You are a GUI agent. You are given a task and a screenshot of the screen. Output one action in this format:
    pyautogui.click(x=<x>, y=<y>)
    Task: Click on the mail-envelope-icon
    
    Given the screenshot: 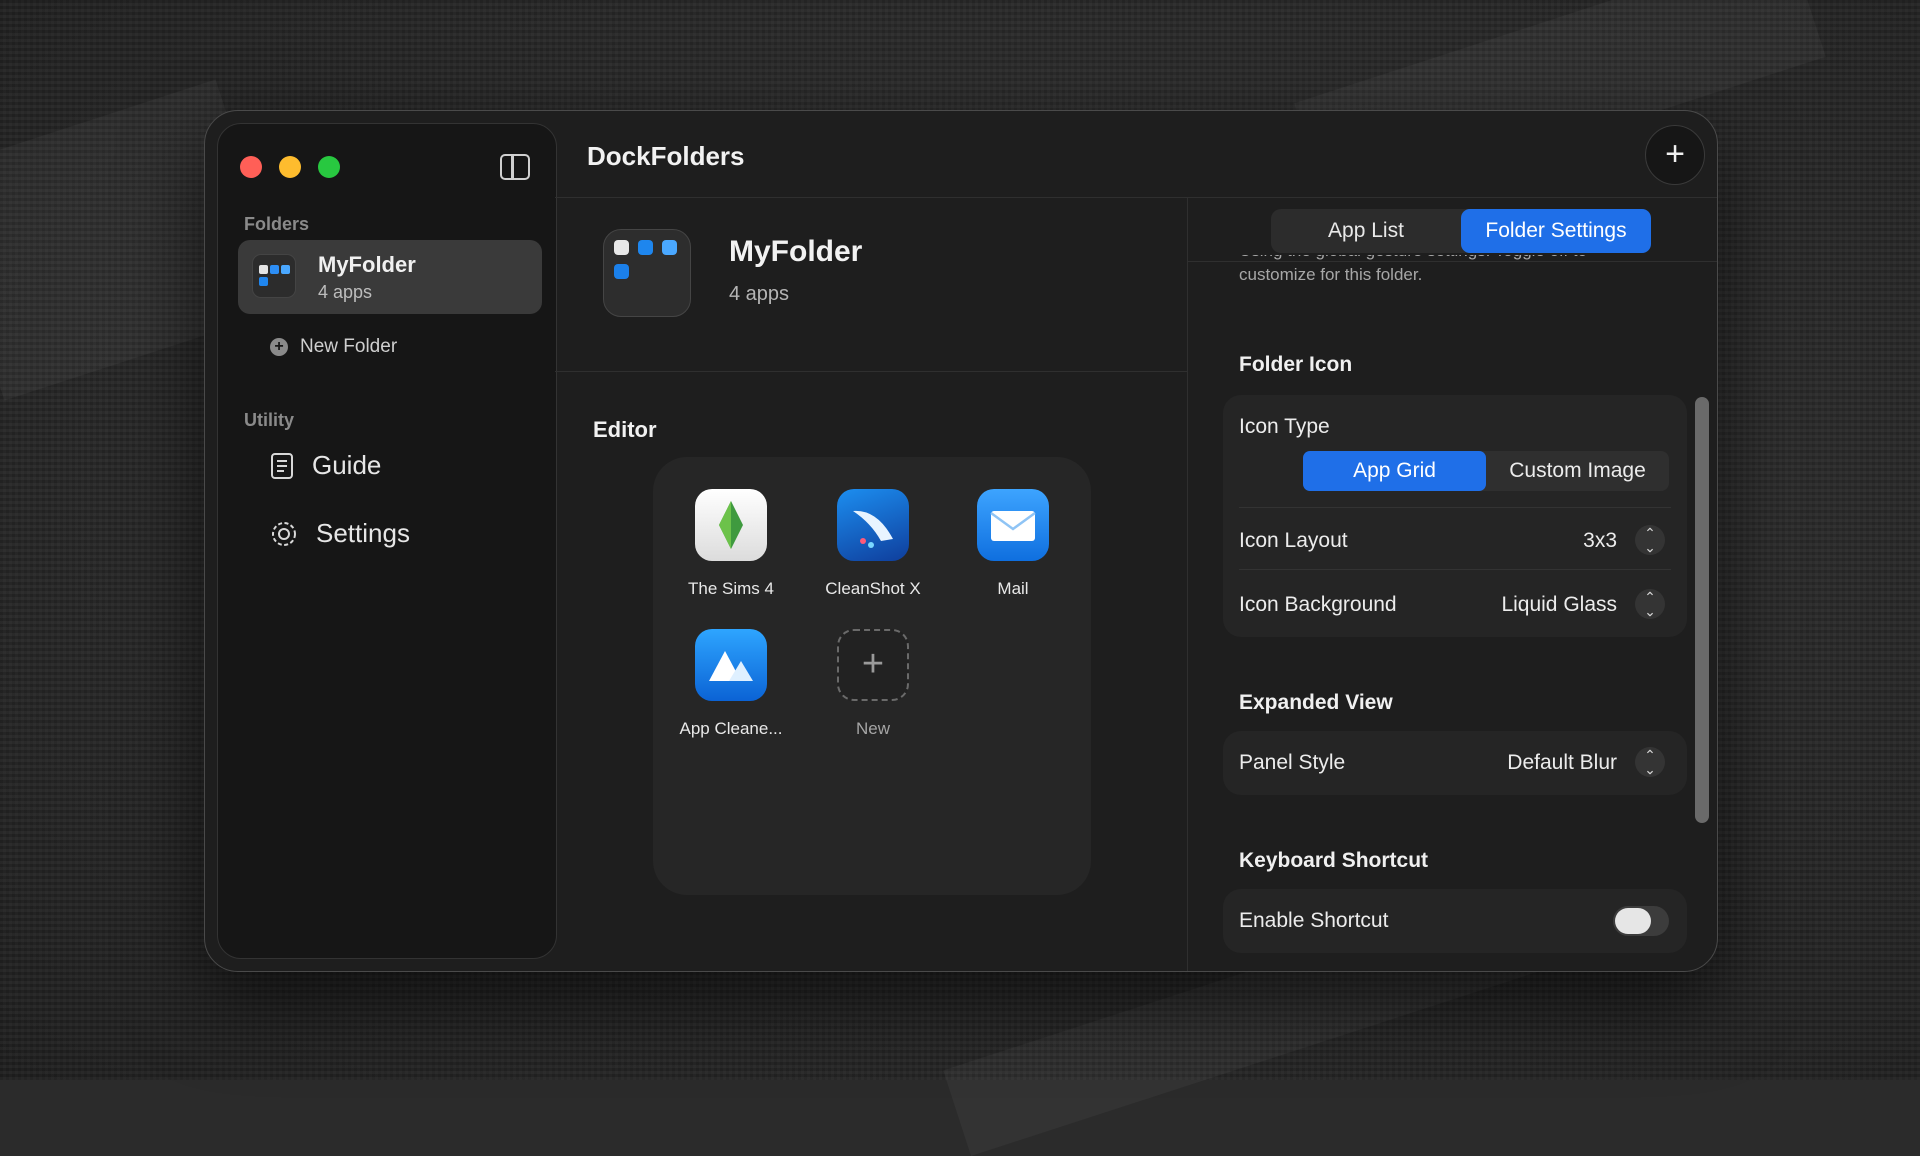 What is the action you would take?
    pyautogui.click(x=1013, y=525)
    